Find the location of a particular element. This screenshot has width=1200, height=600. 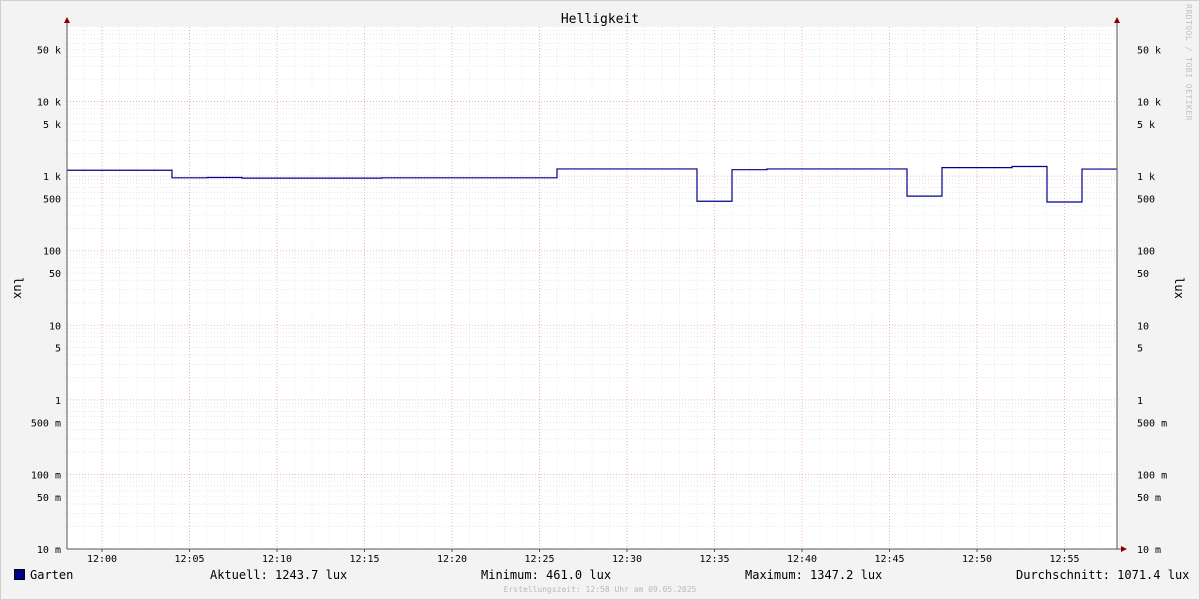

chart-title: Helligkeit is located at coordinates (600, 19).